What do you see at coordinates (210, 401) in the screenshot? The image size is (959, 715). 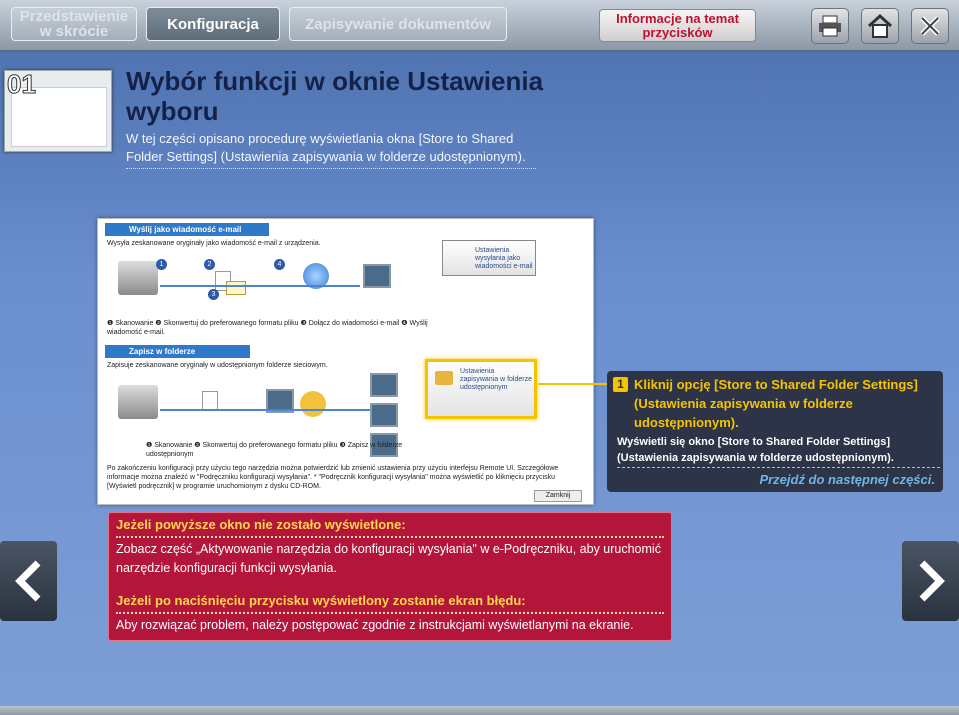 I see `document-icon` at bounding box center [210, 401].